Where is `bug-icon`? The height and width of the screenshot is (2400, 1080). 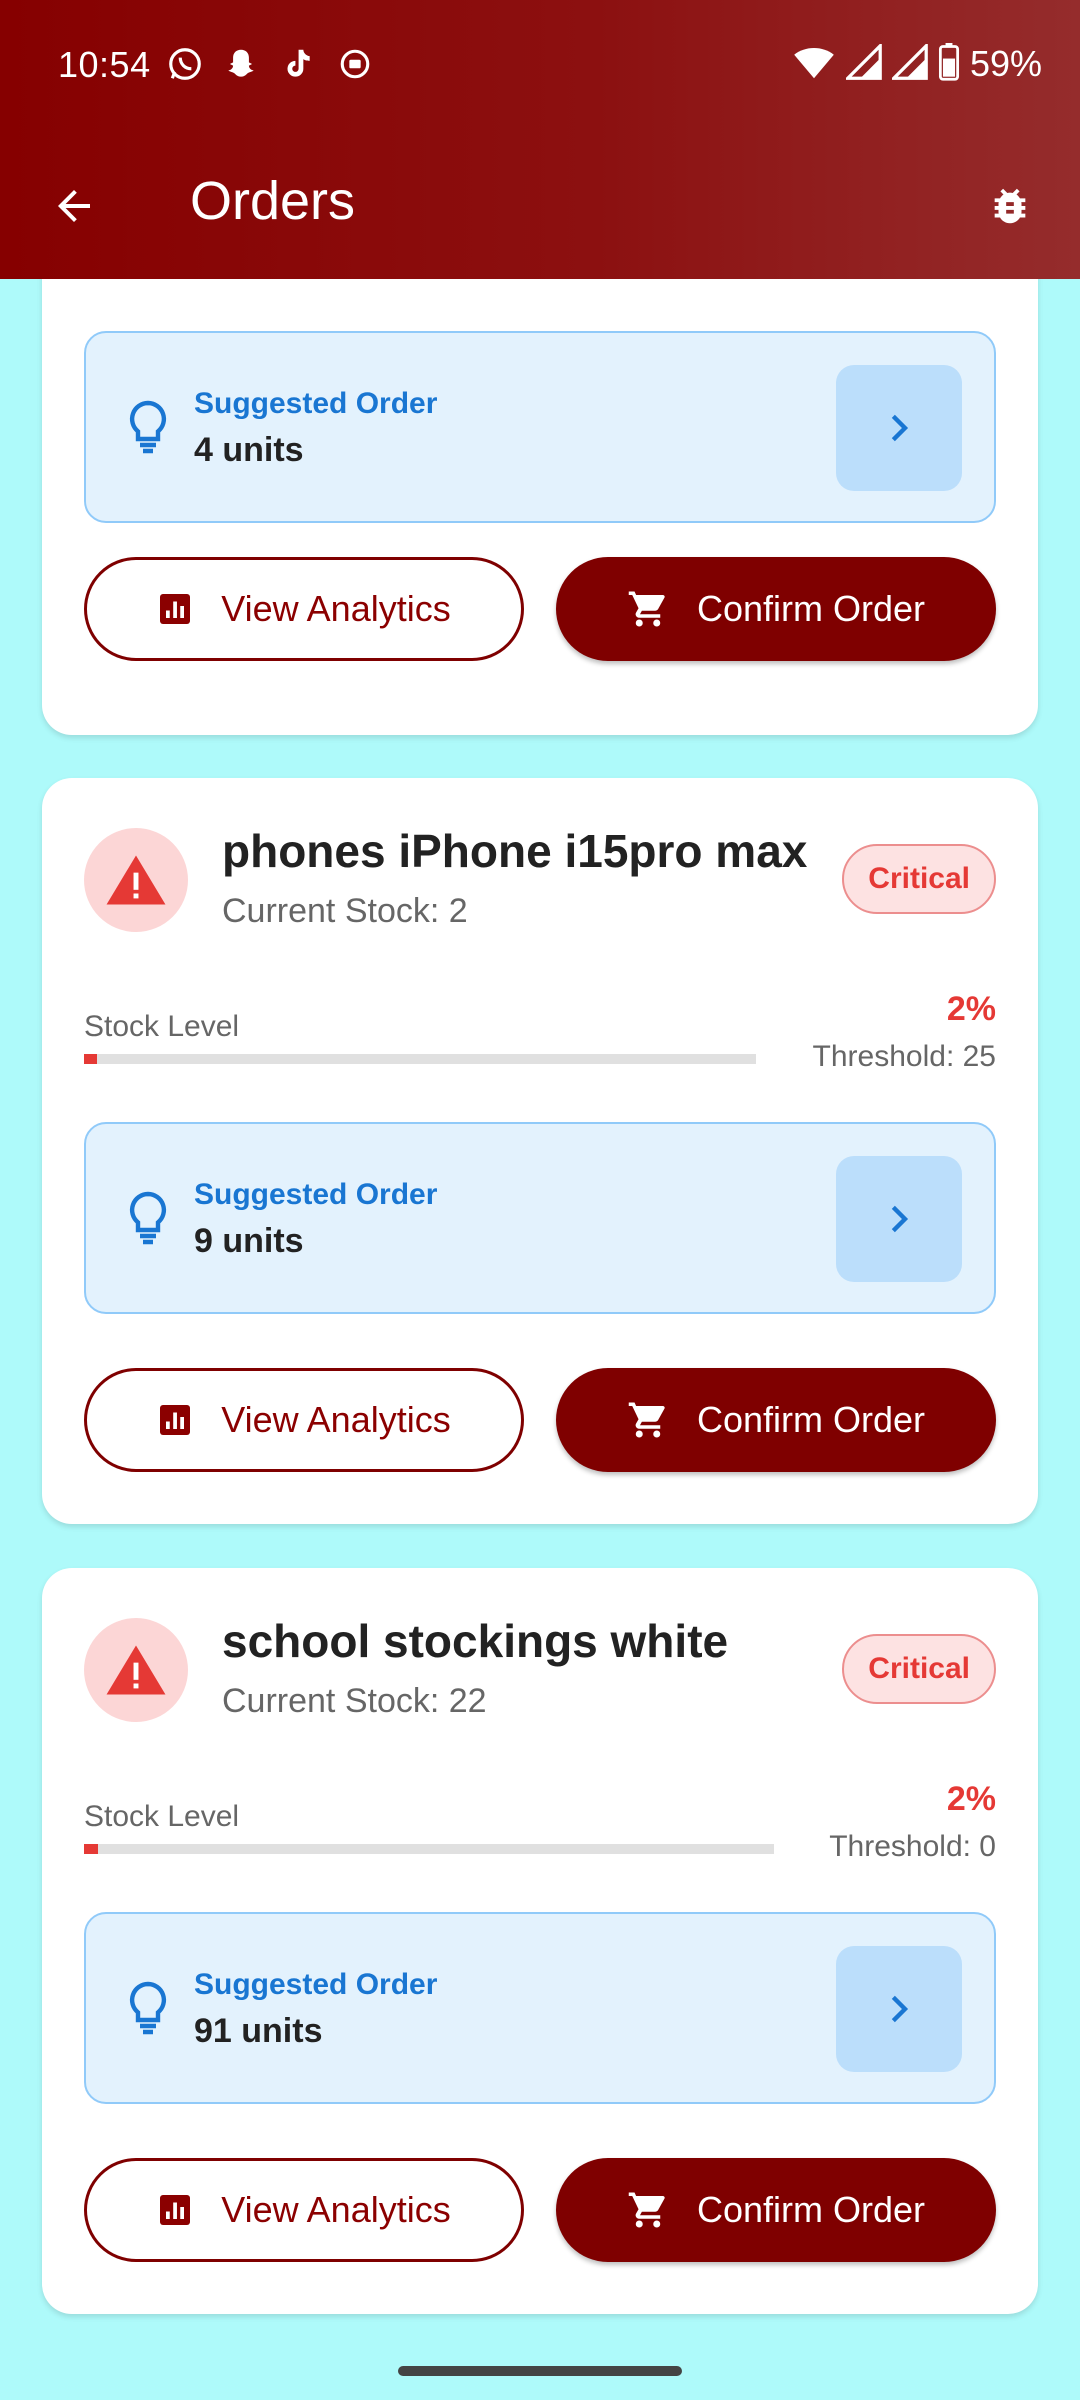
bug-icon is located at coordinates (1010, 206).